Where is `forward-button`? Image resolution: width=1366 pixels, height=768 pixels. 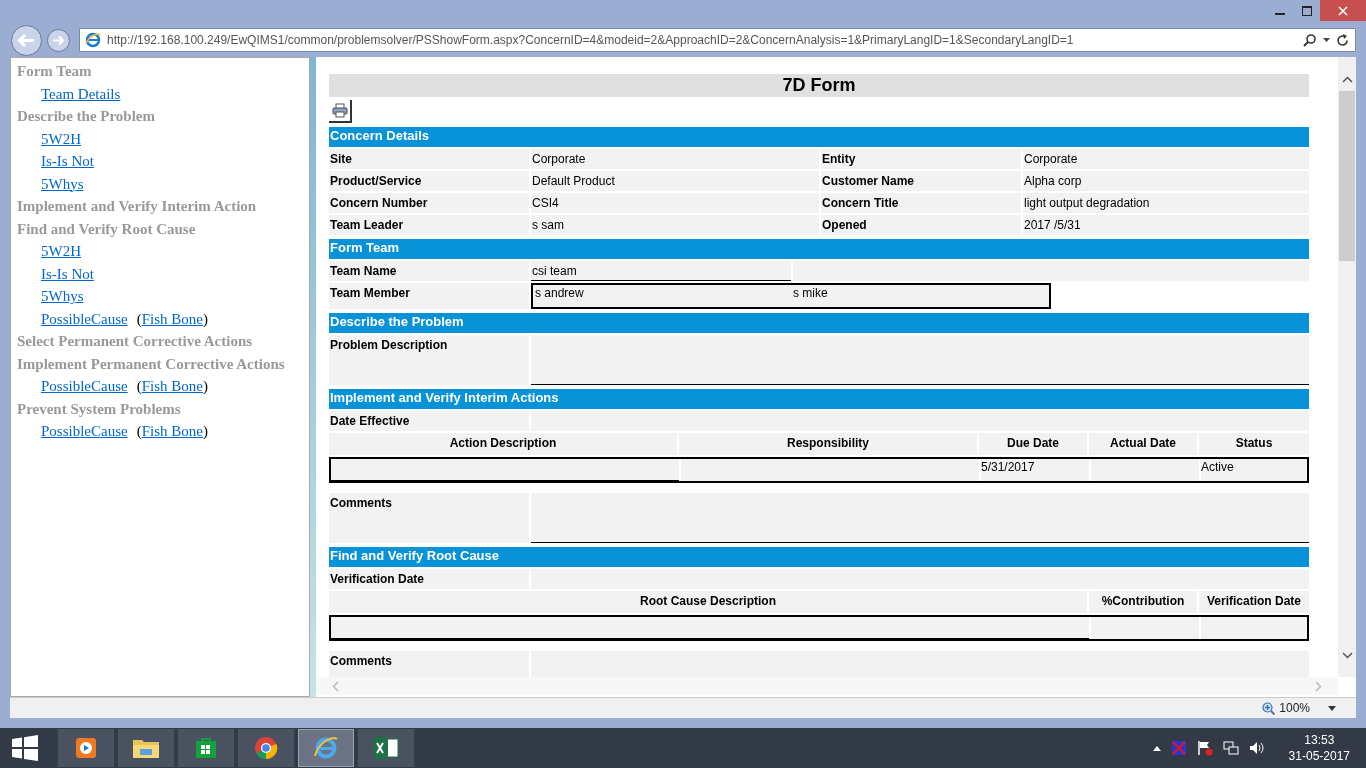 forward-button is located at coordinates (58, 40).